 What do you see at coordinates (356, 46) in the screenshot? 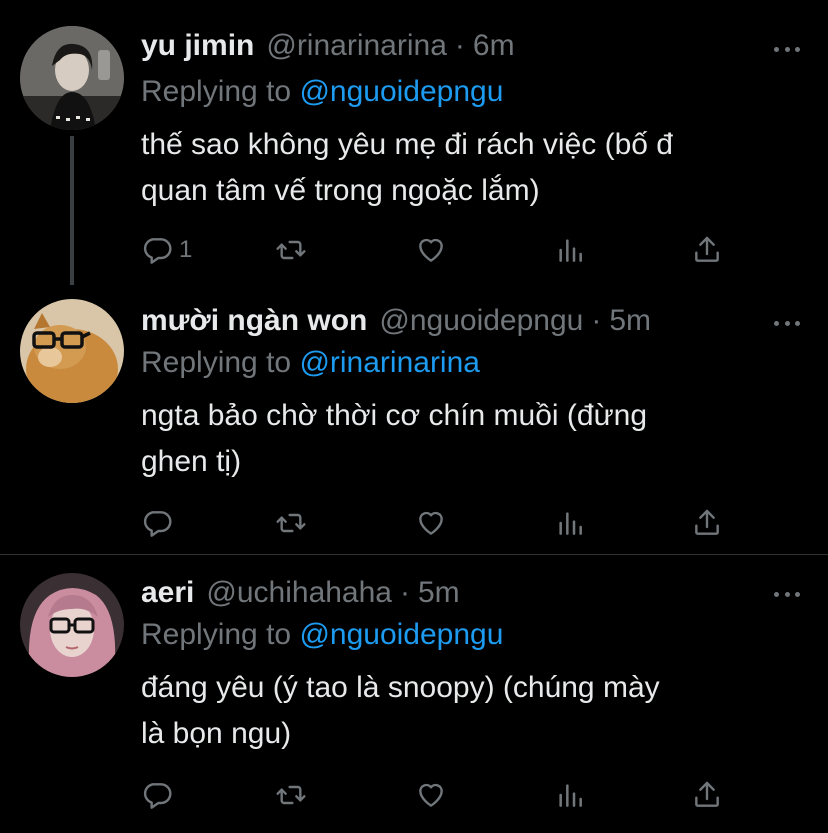
I see `username: @rinarinarina` at bounding box center [356, 46].